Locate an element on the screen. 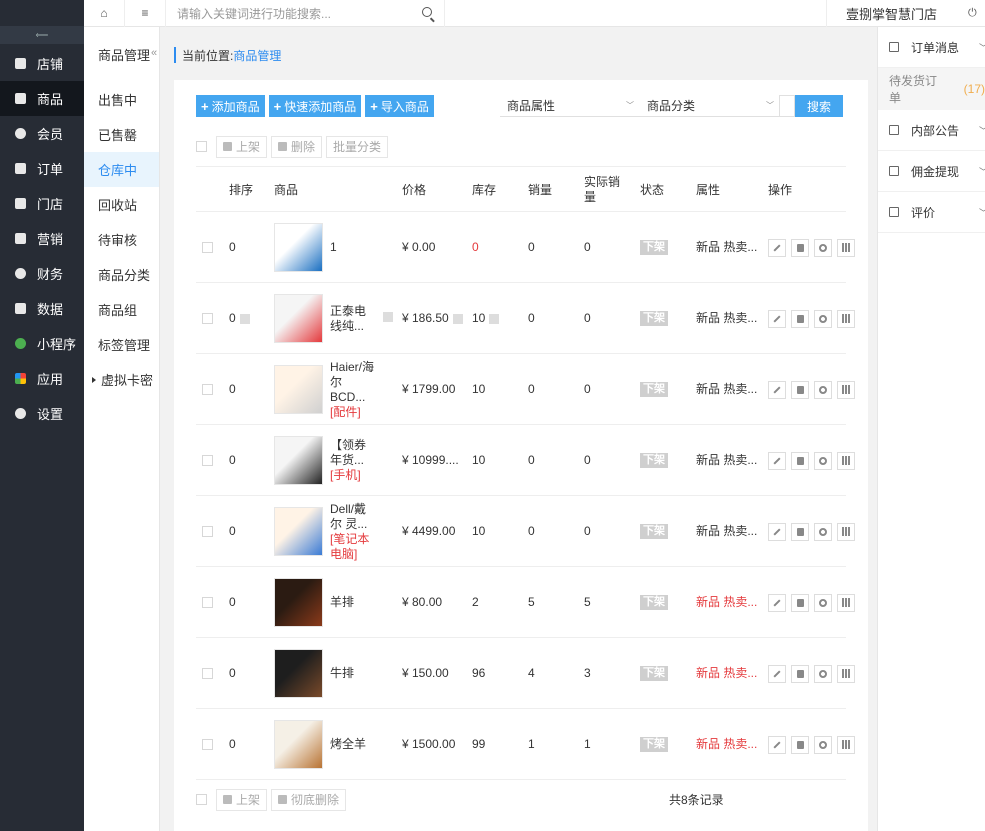  commission-withdraw: 佣金提现﹀ is located at coordinates (931, 171).